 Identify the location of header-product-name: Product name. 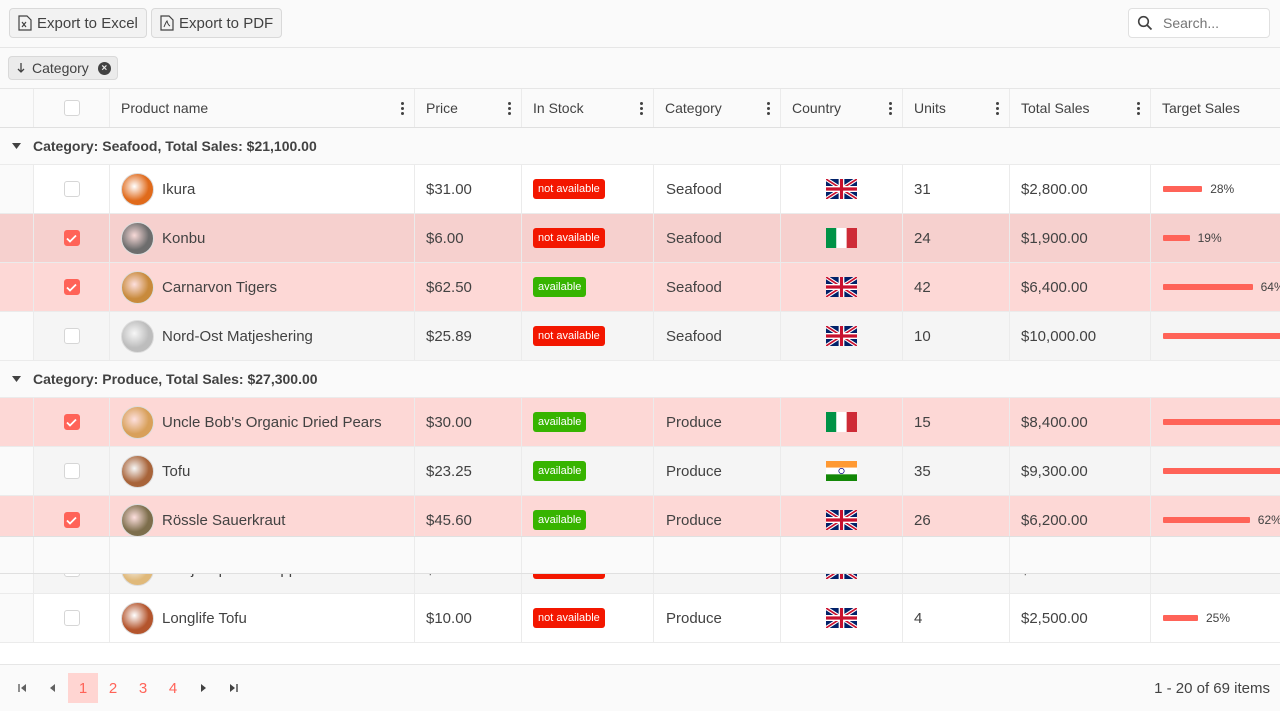
(262, 108).